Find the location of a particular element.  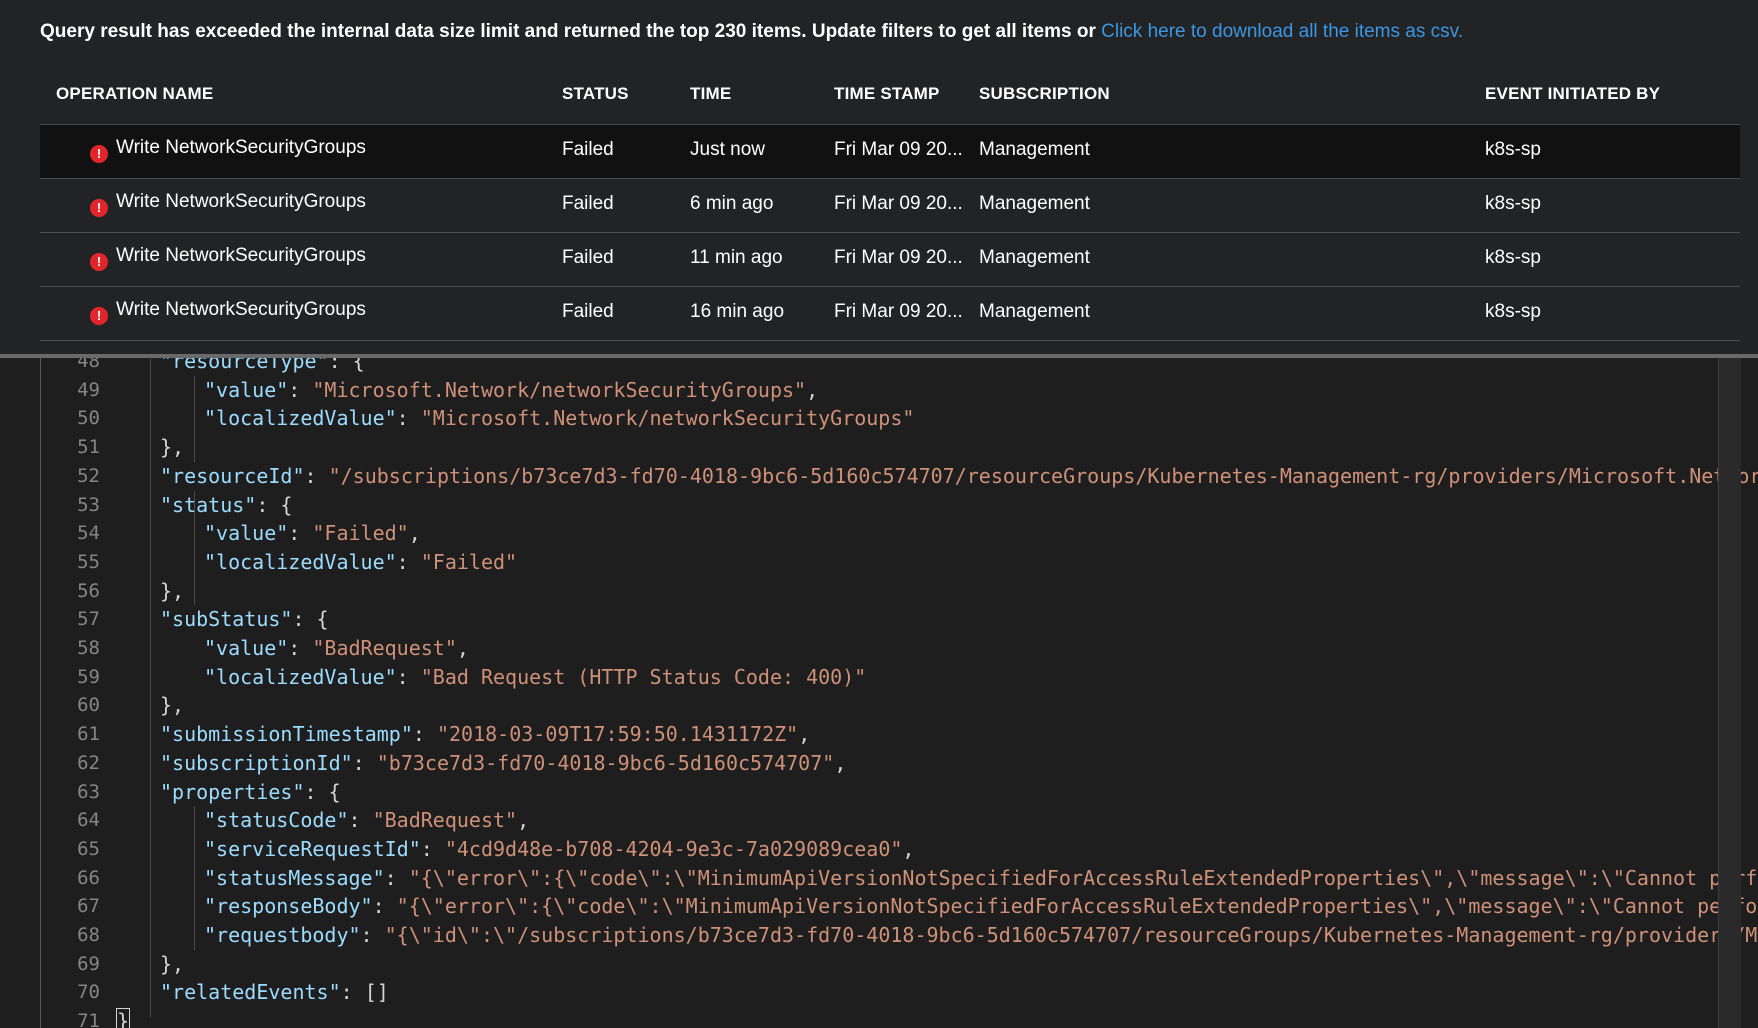

json-key: "statusMessage" is located at coordinates (294, 877).